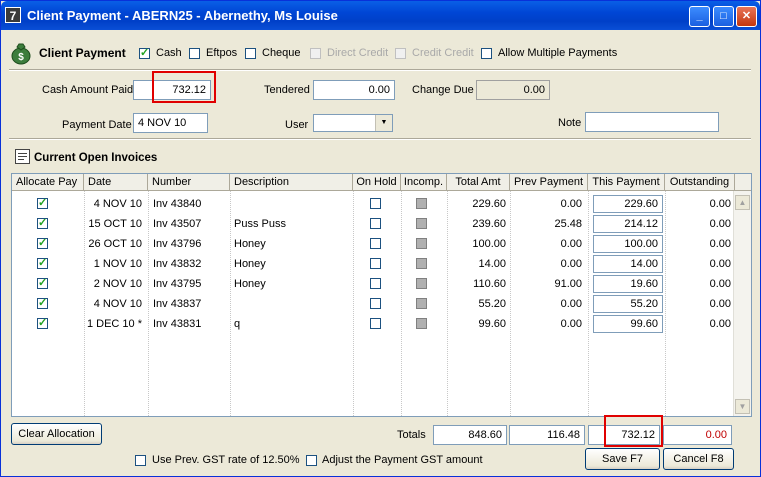 The image size is (761, 477). Describe the element at coordinates (628, 204) in the screenshot. I see `this-payment-input: 229.60` at that location.